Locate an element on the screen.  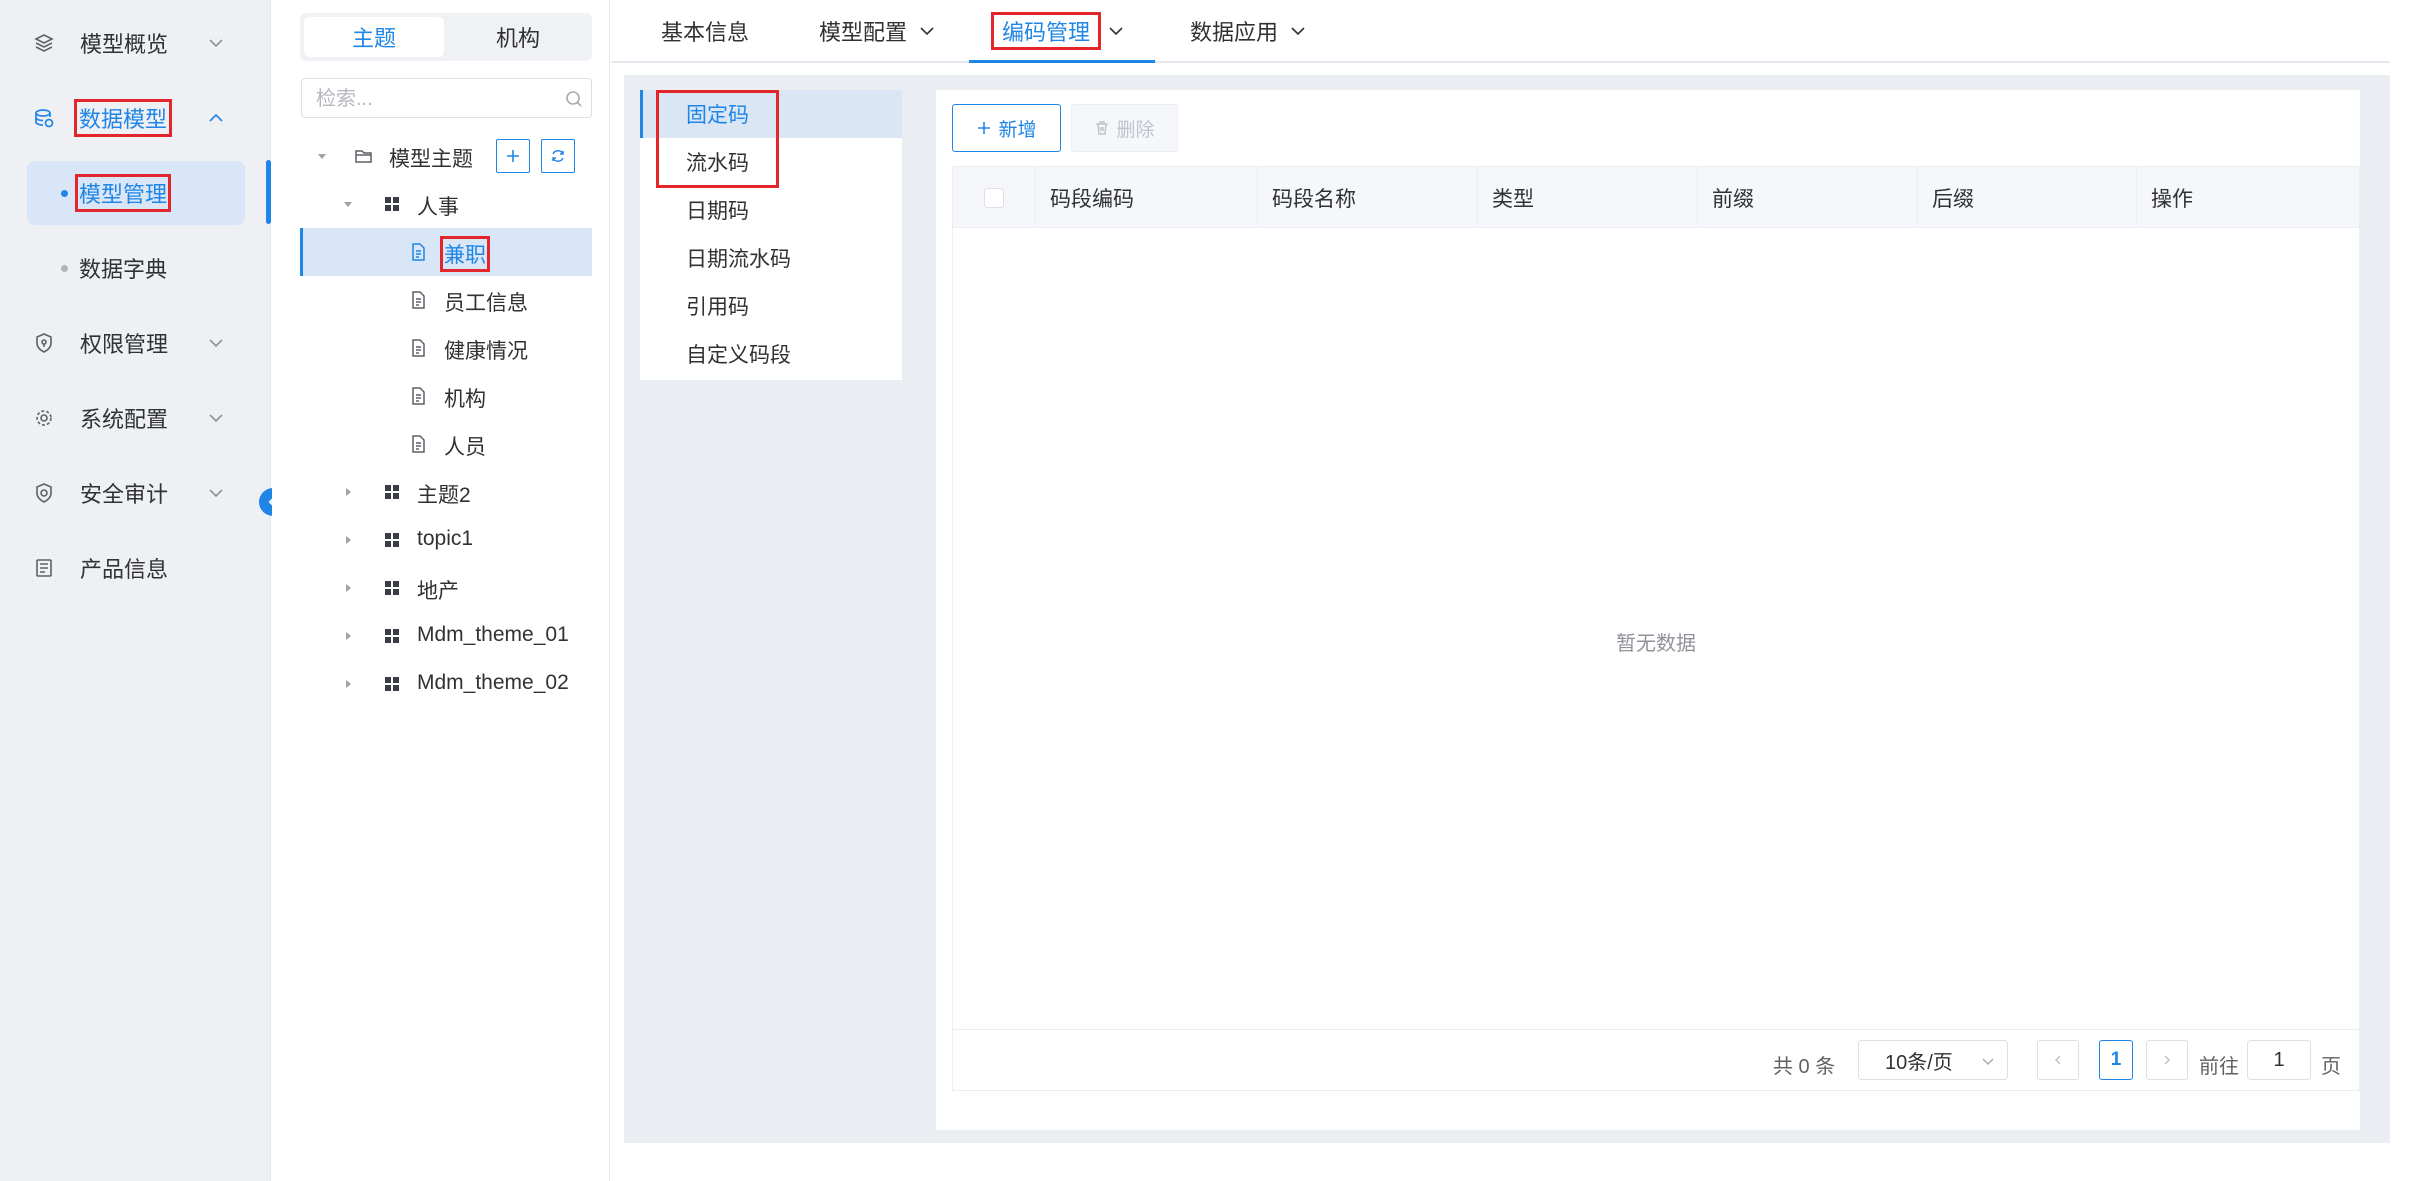
page-number-button: 1 is located at coordinates (2116, 1060).